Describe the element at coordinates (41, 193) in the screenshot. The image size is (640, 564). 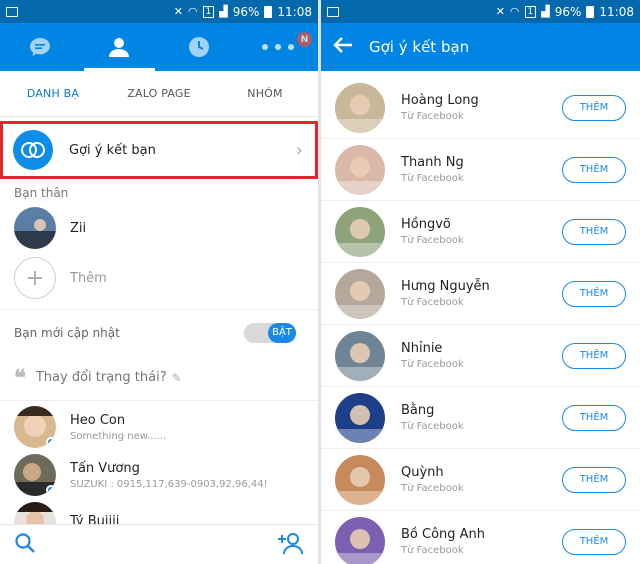
I see `close-friends-heading: Bạn thân` at that location.